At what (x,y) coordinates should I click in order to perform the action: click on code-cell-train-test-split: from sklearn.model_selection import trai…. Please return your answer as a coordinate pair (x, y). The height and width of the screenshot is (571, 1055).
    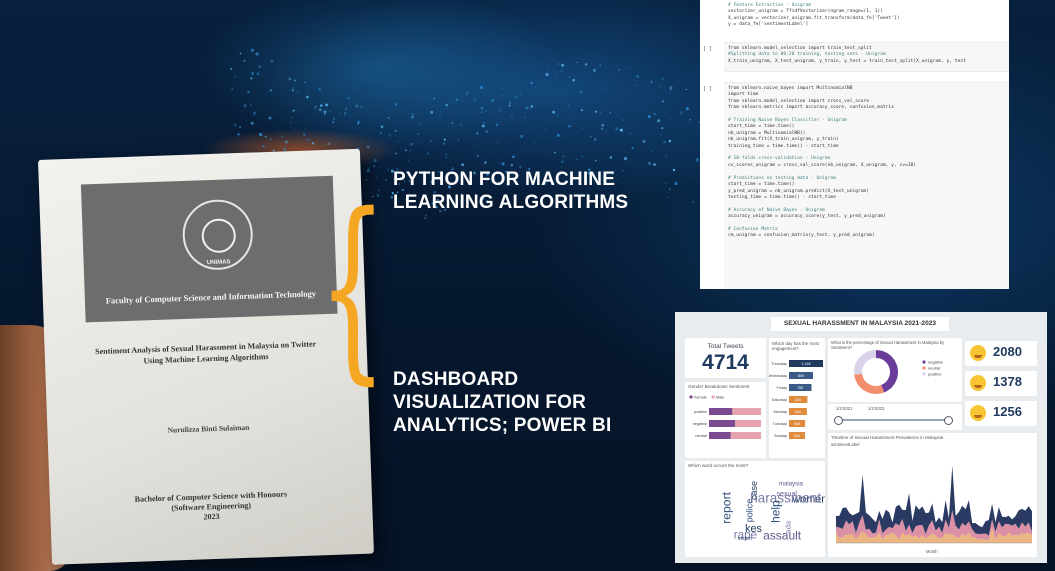
    Looking at the image, I should click on (866, 57).